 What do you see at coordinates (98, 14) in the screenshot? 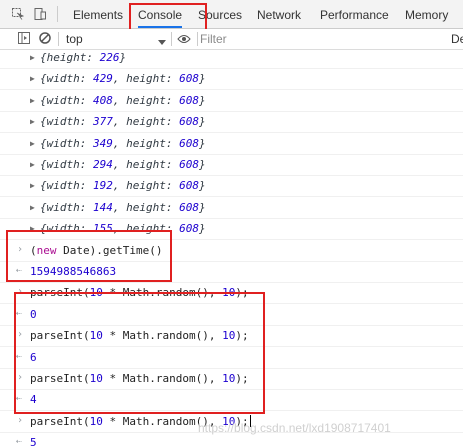
I see `tab-elements: Elements` at bounding box center [98, 14].